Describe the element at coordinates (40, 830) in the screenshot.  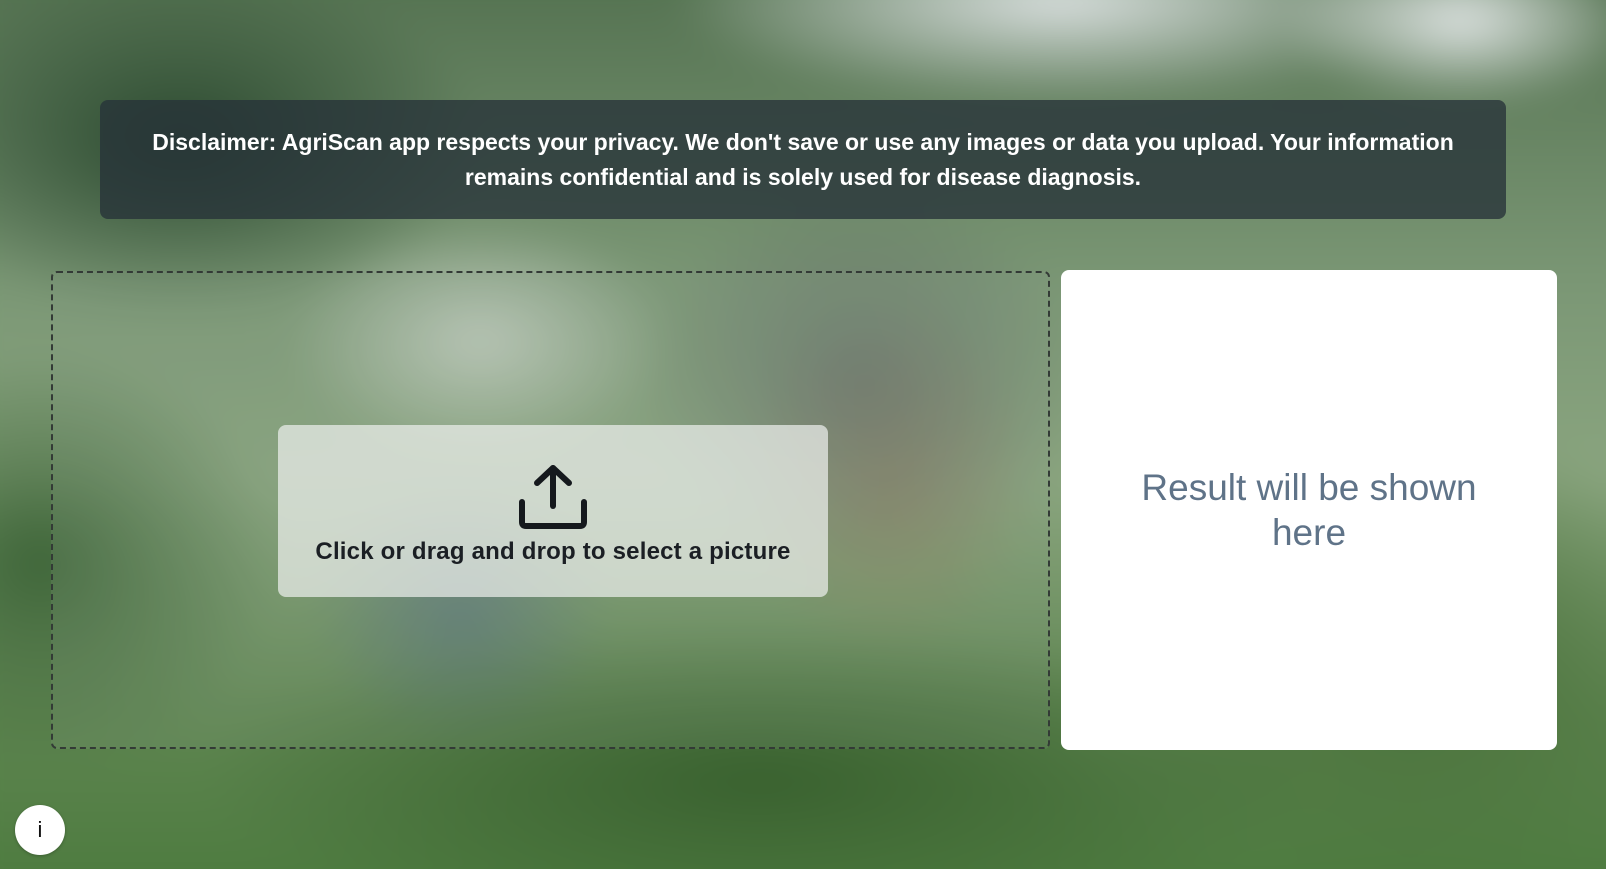
I see `info-button: i` at that location.